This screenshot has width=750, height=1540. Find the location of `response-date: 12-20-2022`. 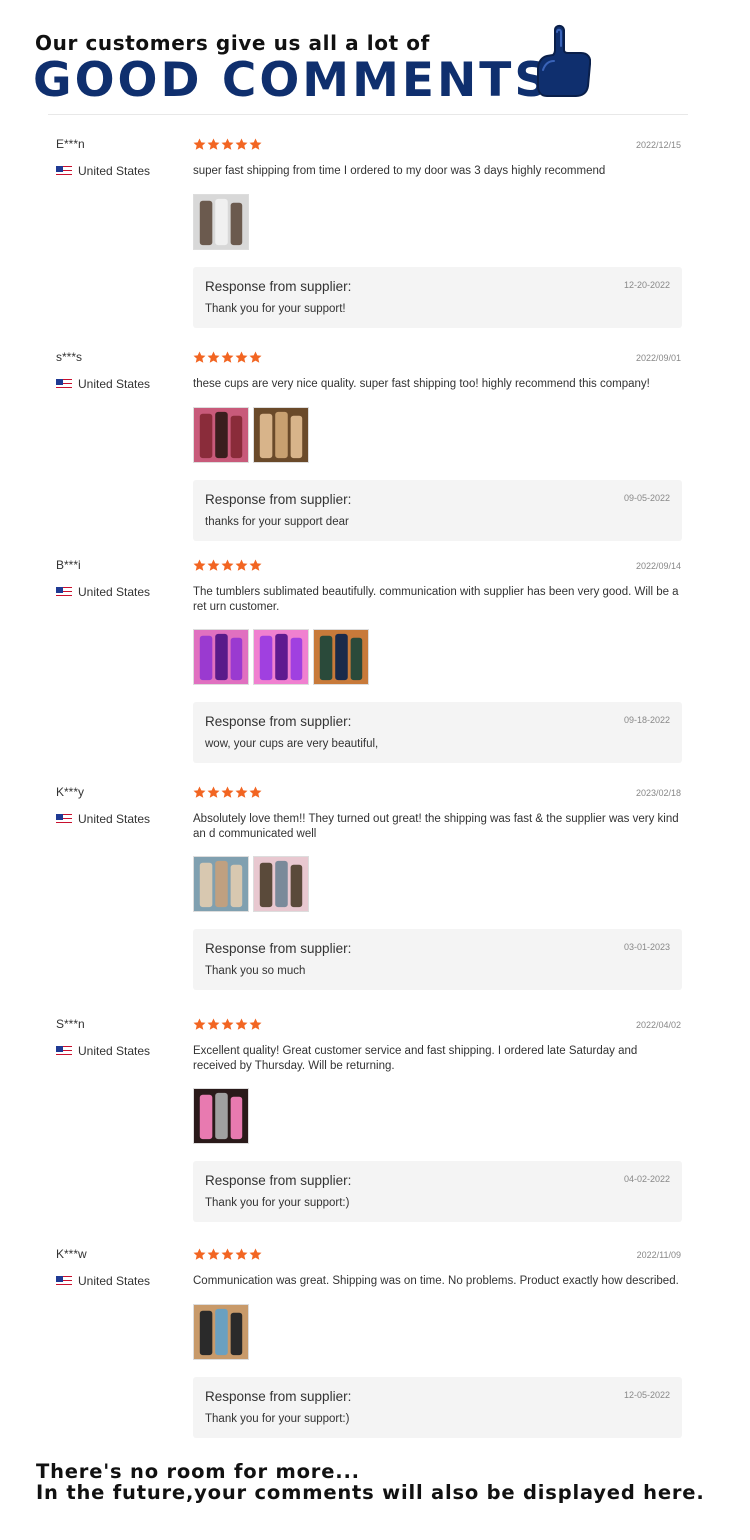

response-date: 12-20-2022 is located at coordinates (646, 285).